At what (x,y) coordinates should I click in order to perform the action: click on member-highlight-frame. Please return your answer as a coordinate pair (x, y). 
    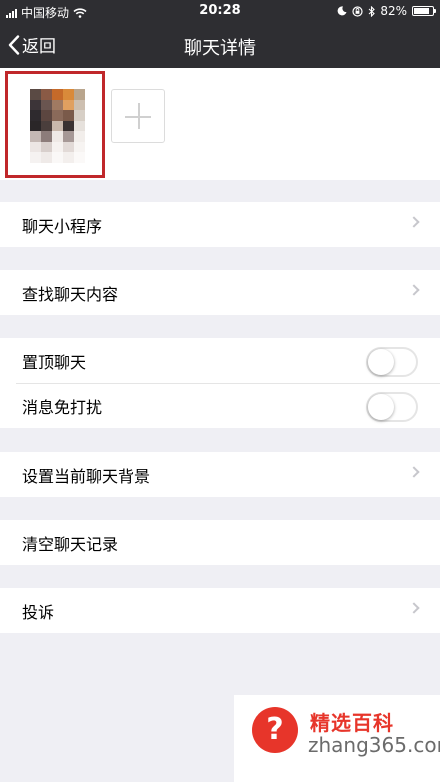
    Looking at the image, I should click on (55, 124).